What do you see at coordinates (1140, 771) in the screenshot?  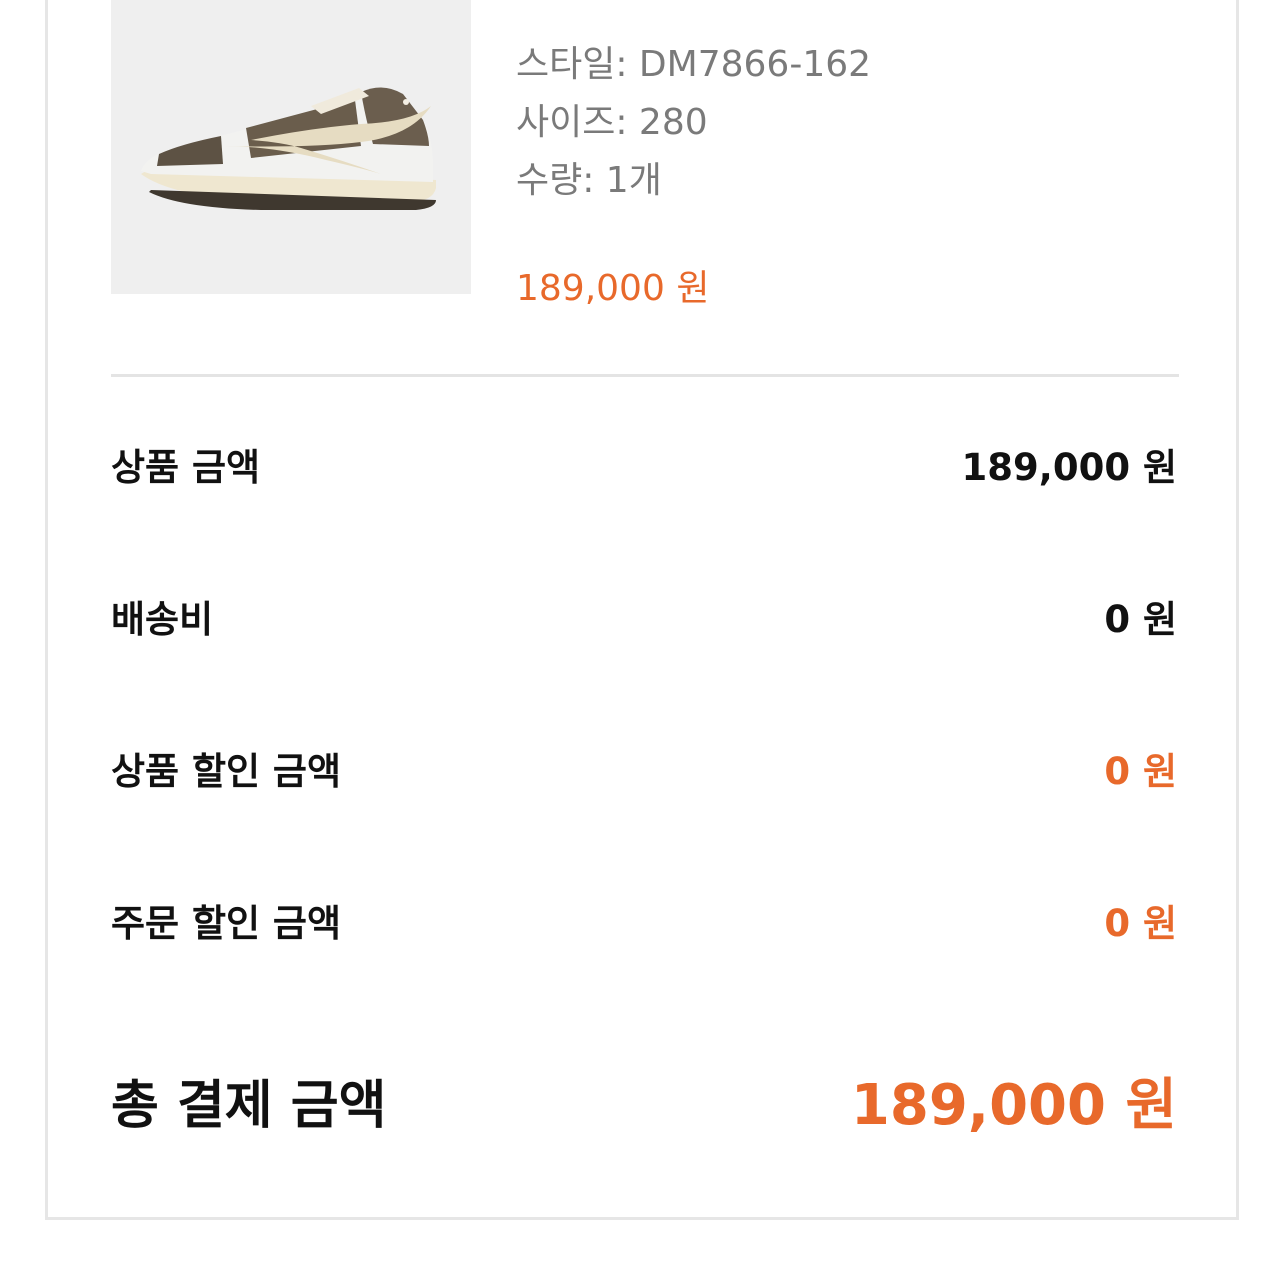 I see `product-discount-value: 0 원` at bounding box center [1140, 771].